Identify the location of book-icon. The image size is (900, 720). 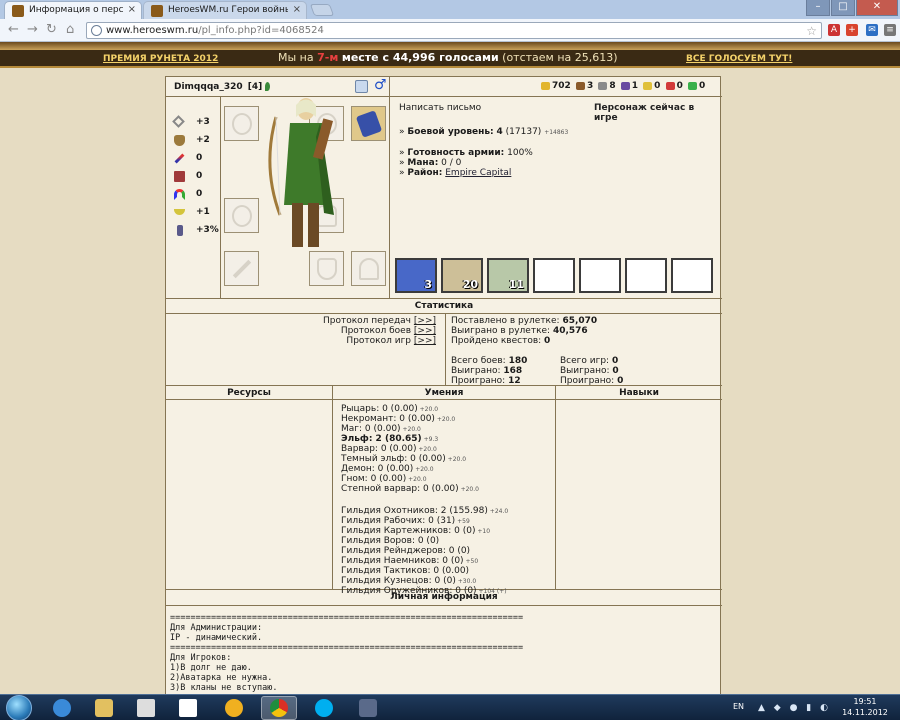
(179, 176).